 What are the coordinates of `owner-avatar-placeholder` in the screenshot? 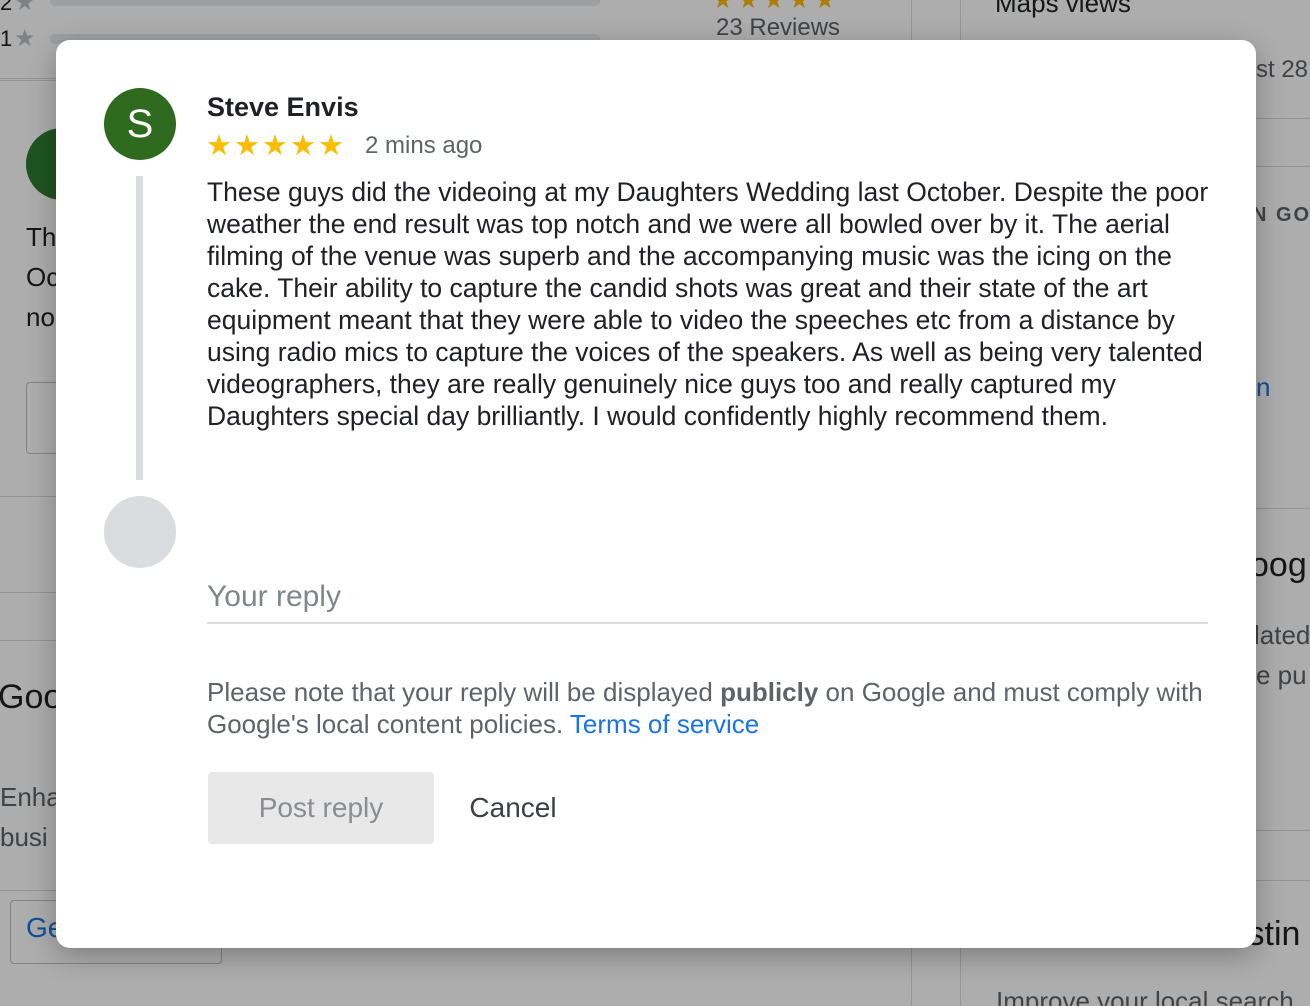 It's located at (140, 532).